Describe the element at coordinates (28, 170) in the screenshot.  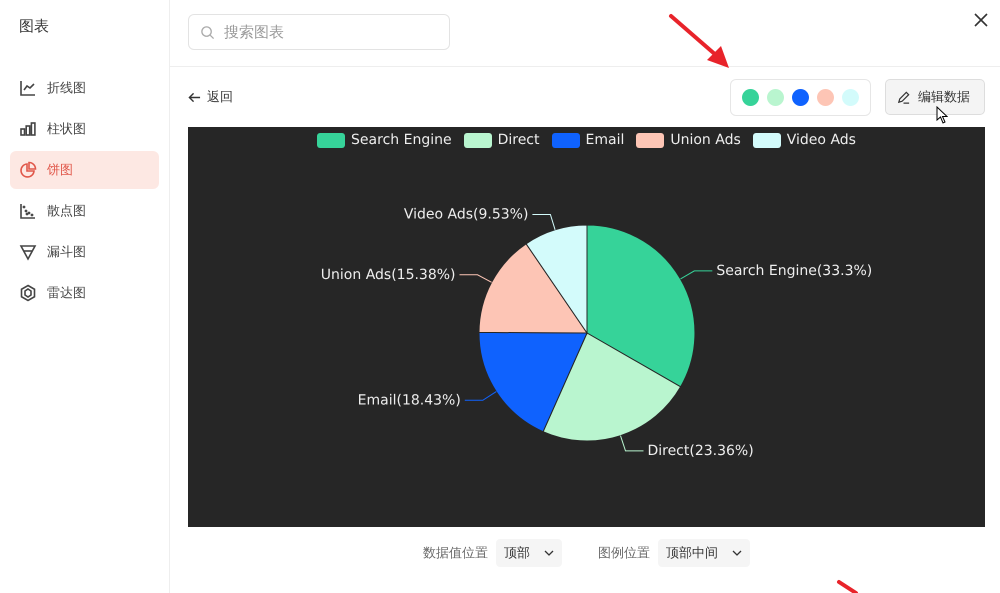
I see `pie-chart-icon` at that location.